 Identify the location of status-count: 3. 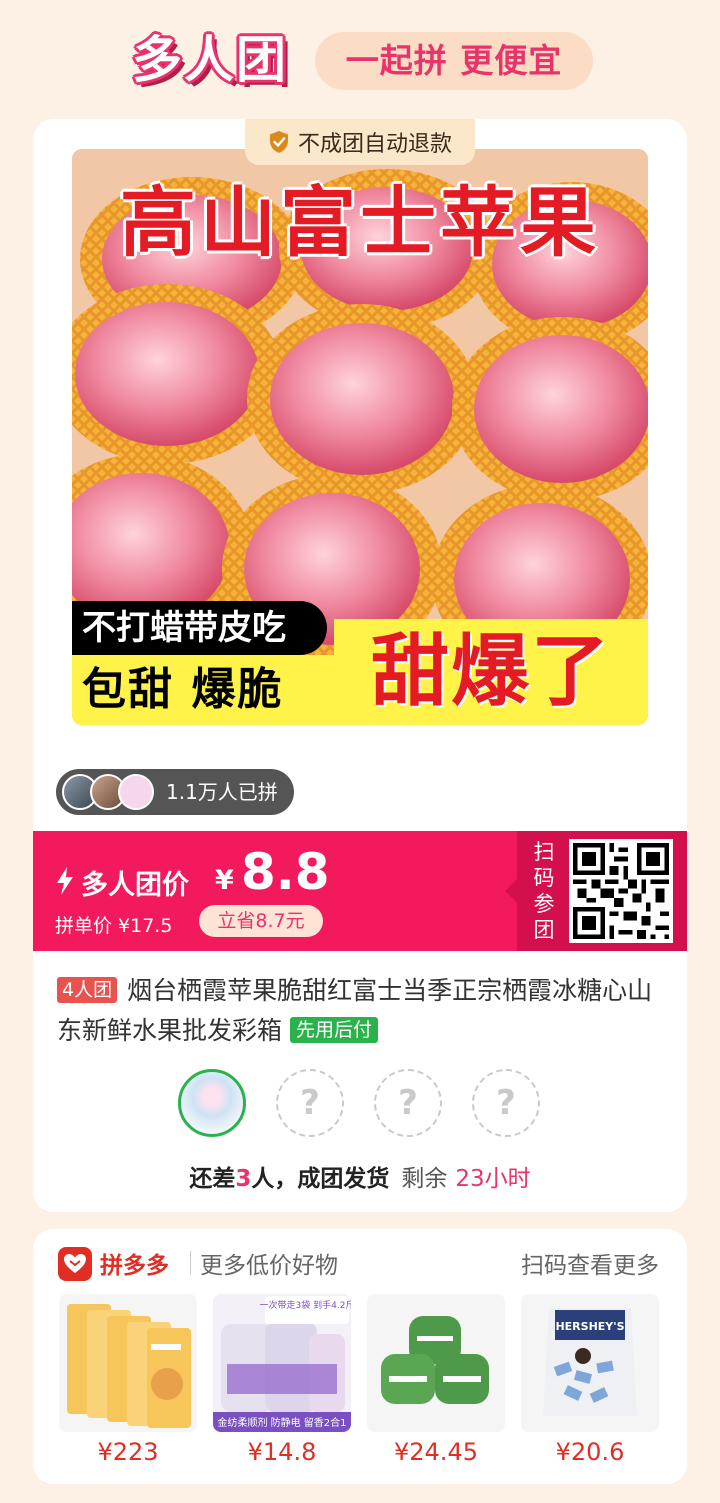
(243, 1179).